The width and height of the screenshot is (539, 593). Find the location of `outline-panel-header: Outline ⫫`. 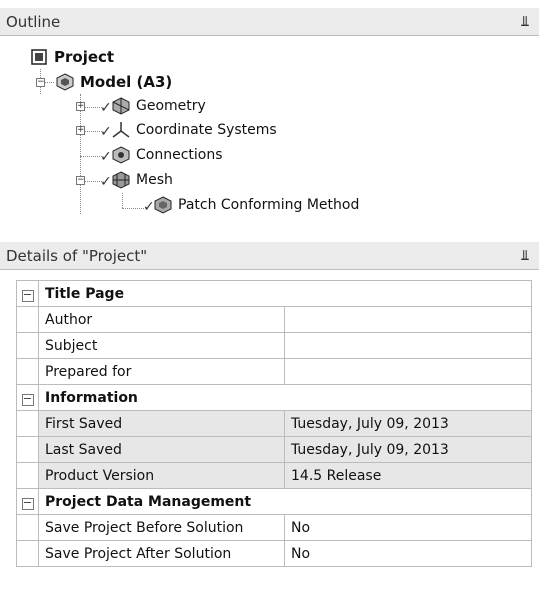

outline-panel-header: Outline ⫫ is located at coordinates (269, 22).